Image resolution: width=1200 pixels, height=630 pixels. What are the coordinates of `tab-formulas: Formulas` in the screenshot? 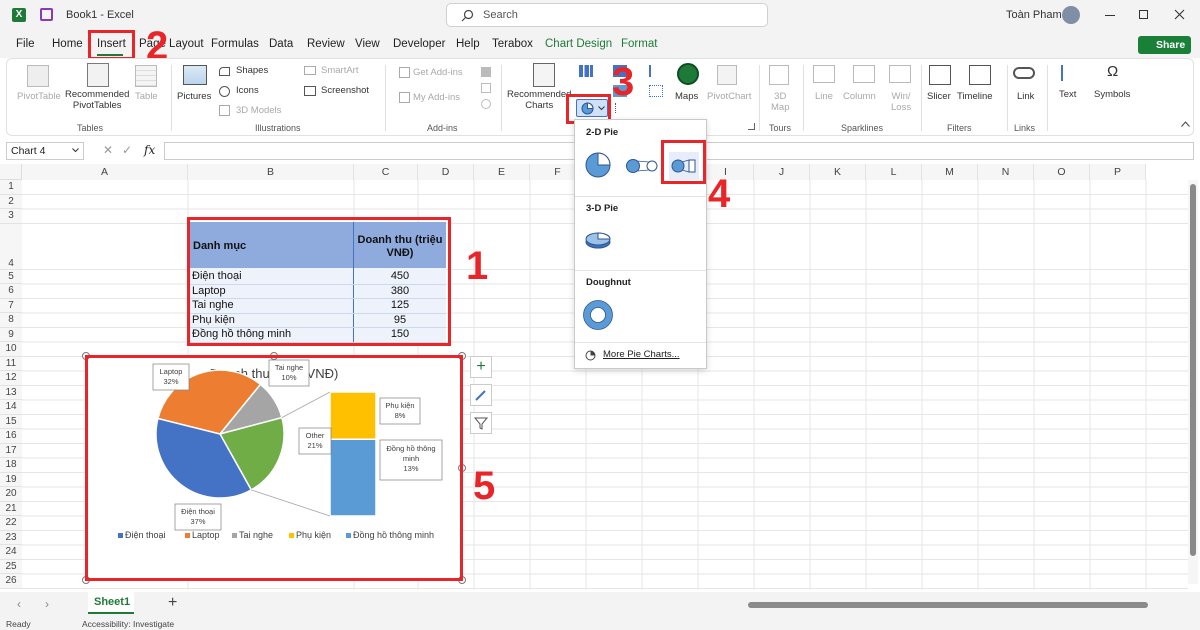 It's located at (235, 44).